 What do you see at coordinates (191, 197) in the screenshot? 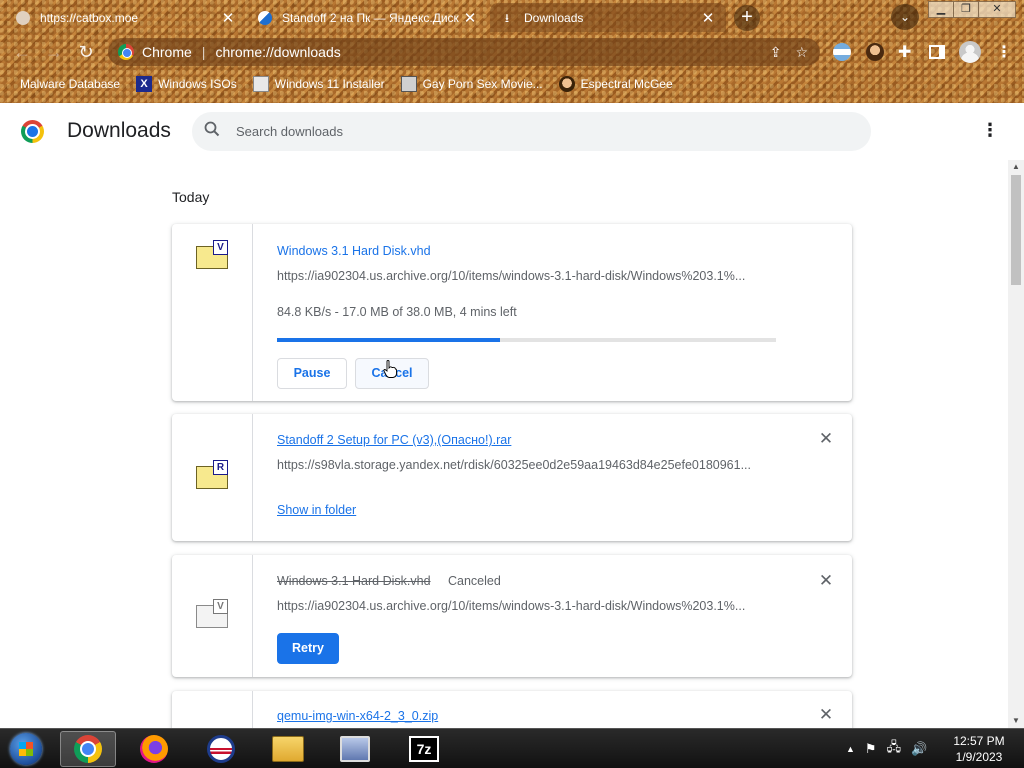
I see `section-title-today: Today` at bounding box center [191, 197].